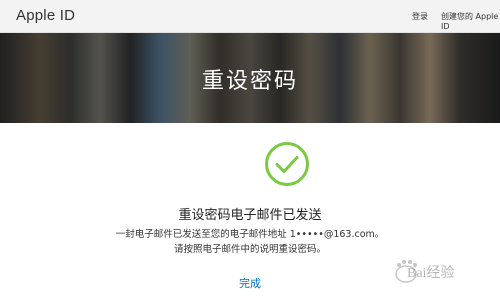  Describe the element at coordinates (431, 273) in the screenshot. I see `watermark-text: Bai经验` at that location.